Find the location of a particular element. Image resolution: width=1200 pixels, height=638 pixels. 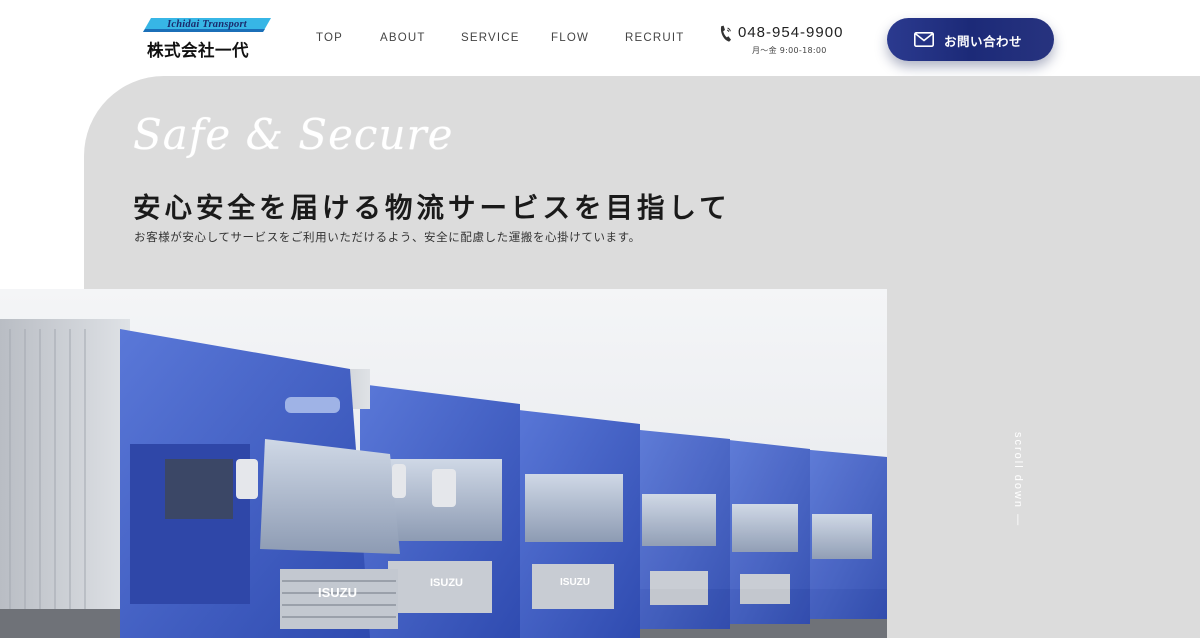

company-logo: Ichidai Transport 株式会社一代 is located at coordinates (208, 40).